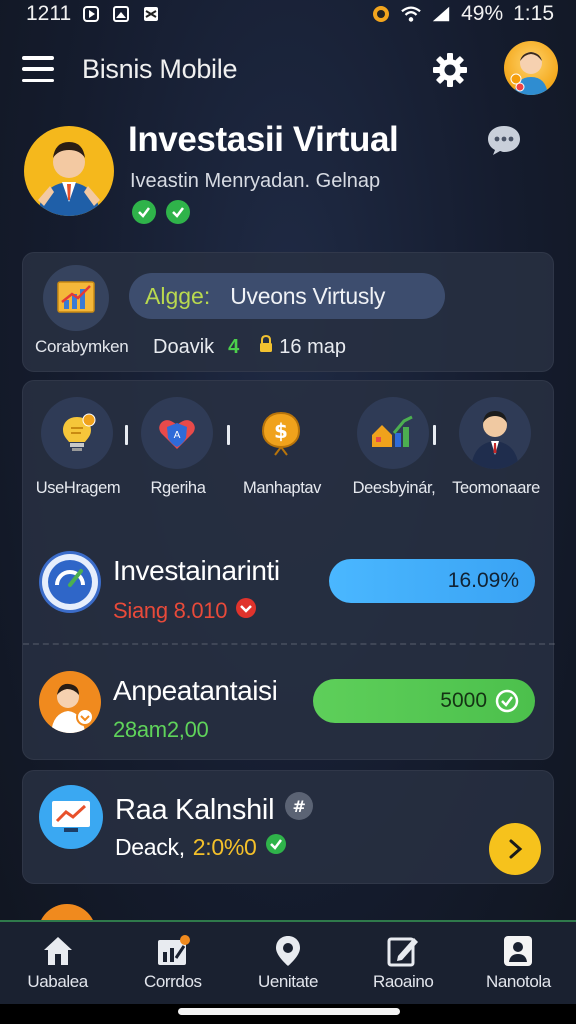 The width and height of the screenshot is (576, 1024). I want to click on summary-icon-label: Corabymken, so click(82, 346).